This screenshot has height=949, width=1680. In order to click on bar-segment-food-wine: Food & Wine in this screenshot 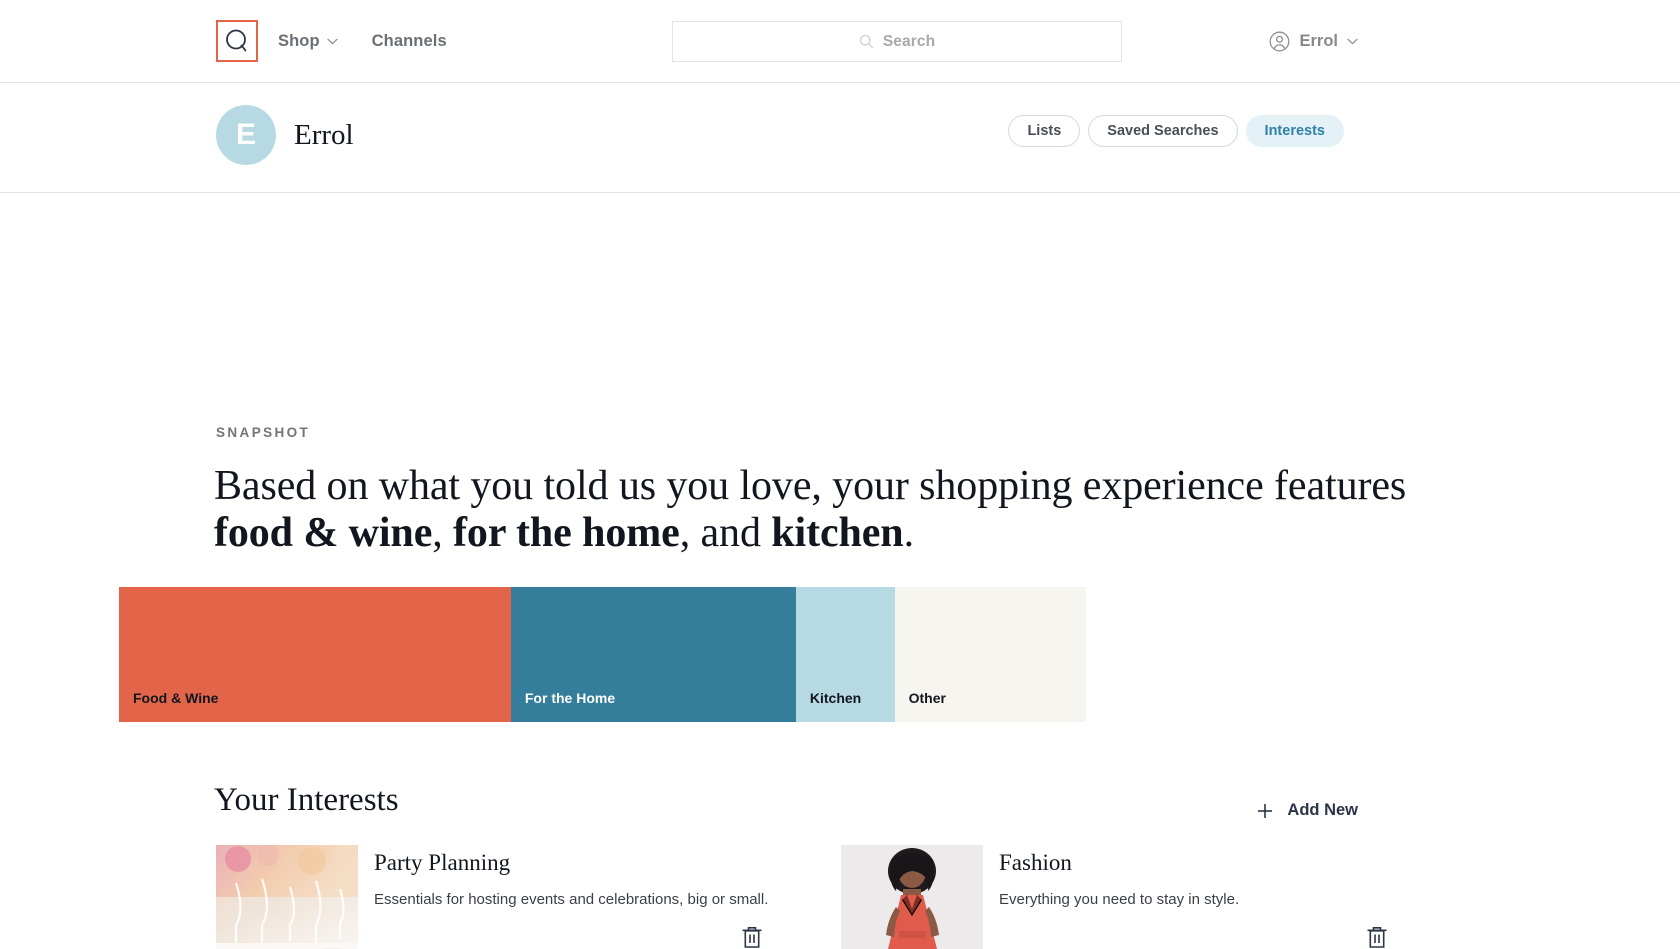, I will do `click(315, 654)`.